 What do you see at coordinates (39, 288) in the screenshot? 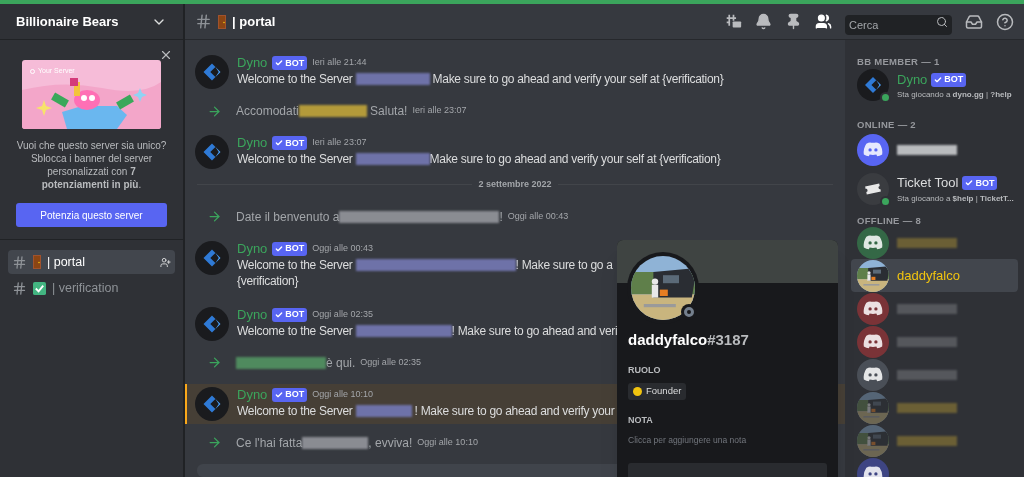
I see `check-mark-icon` at bounding box center [39, 288].